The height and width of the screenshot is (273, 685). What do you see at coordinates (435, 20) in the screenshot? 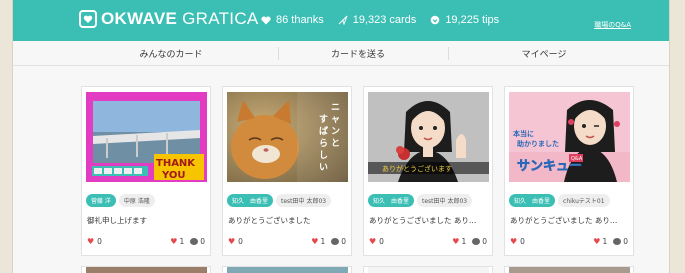
I see `coin-icon` at bounding box center [435, 20].